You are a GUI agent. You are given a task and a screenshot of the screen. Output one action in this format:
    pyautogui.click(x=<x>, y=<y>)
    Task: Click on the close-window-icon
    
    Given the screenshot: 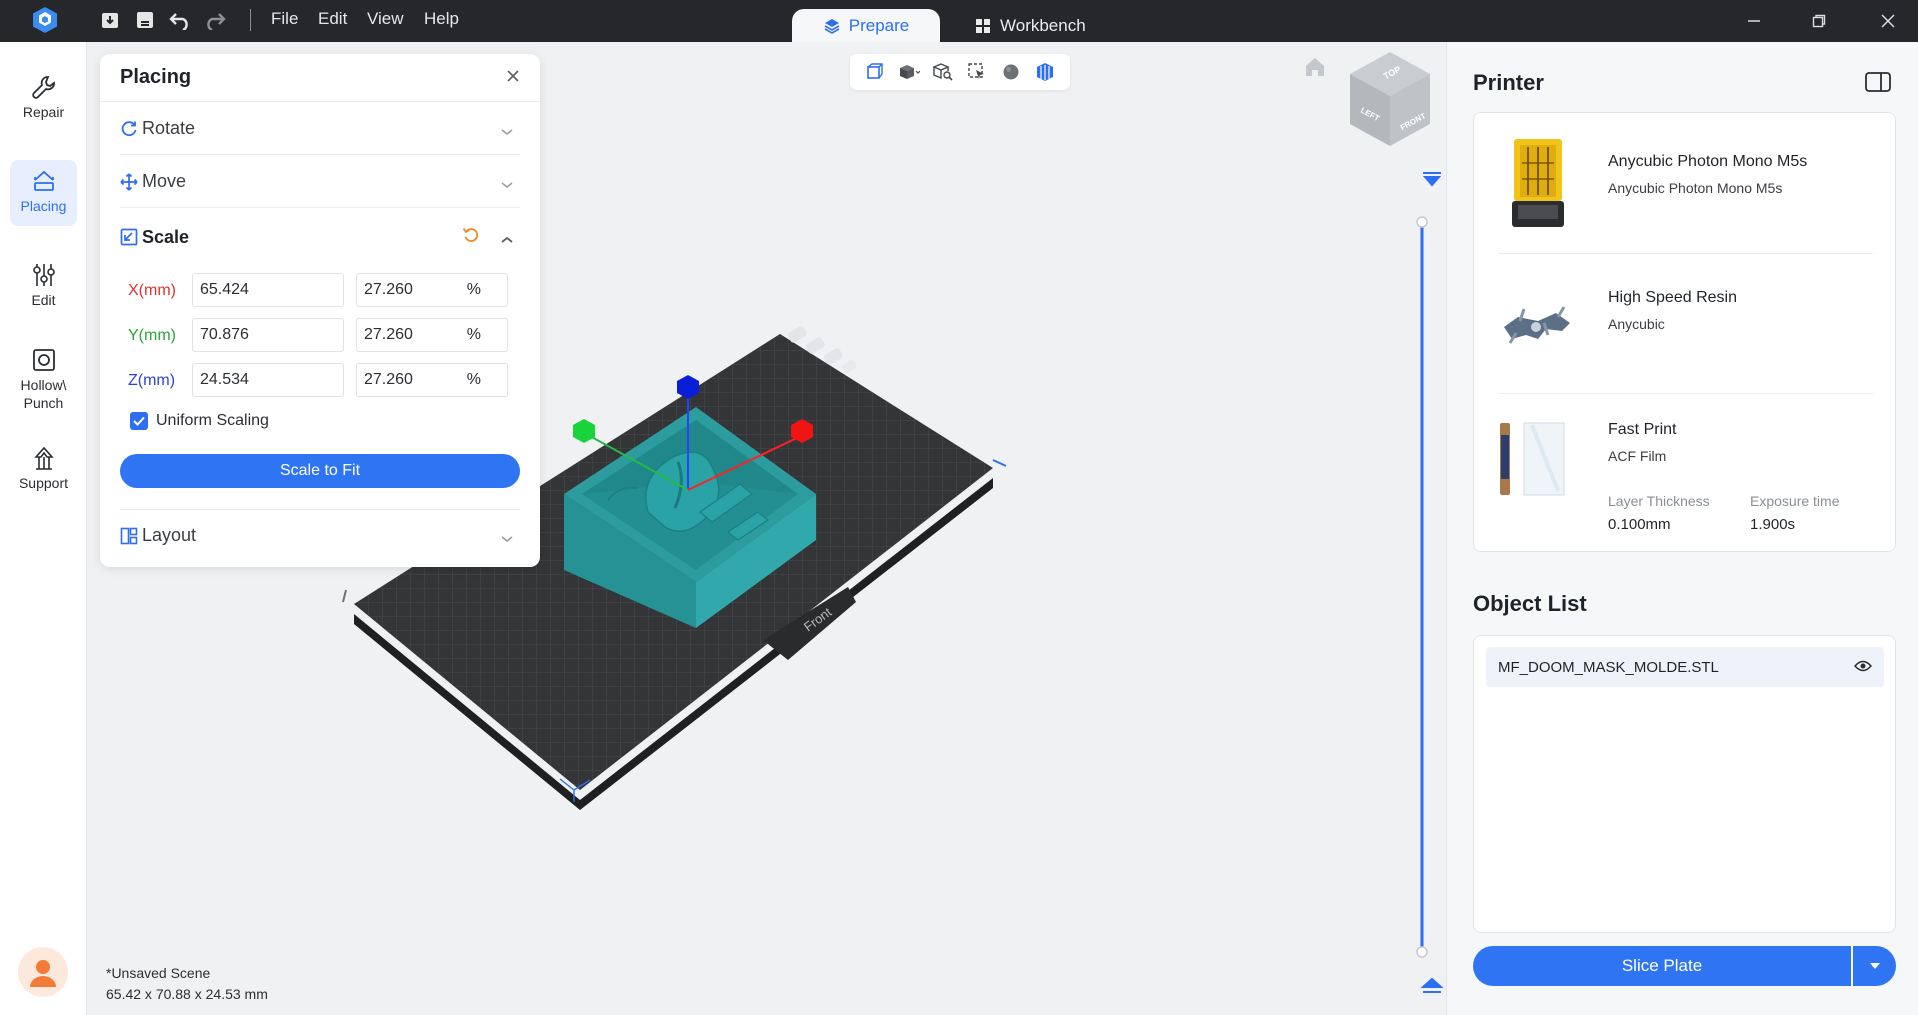 What is the action you would take?
    pyautogui.click(x=1888, y=21)
    